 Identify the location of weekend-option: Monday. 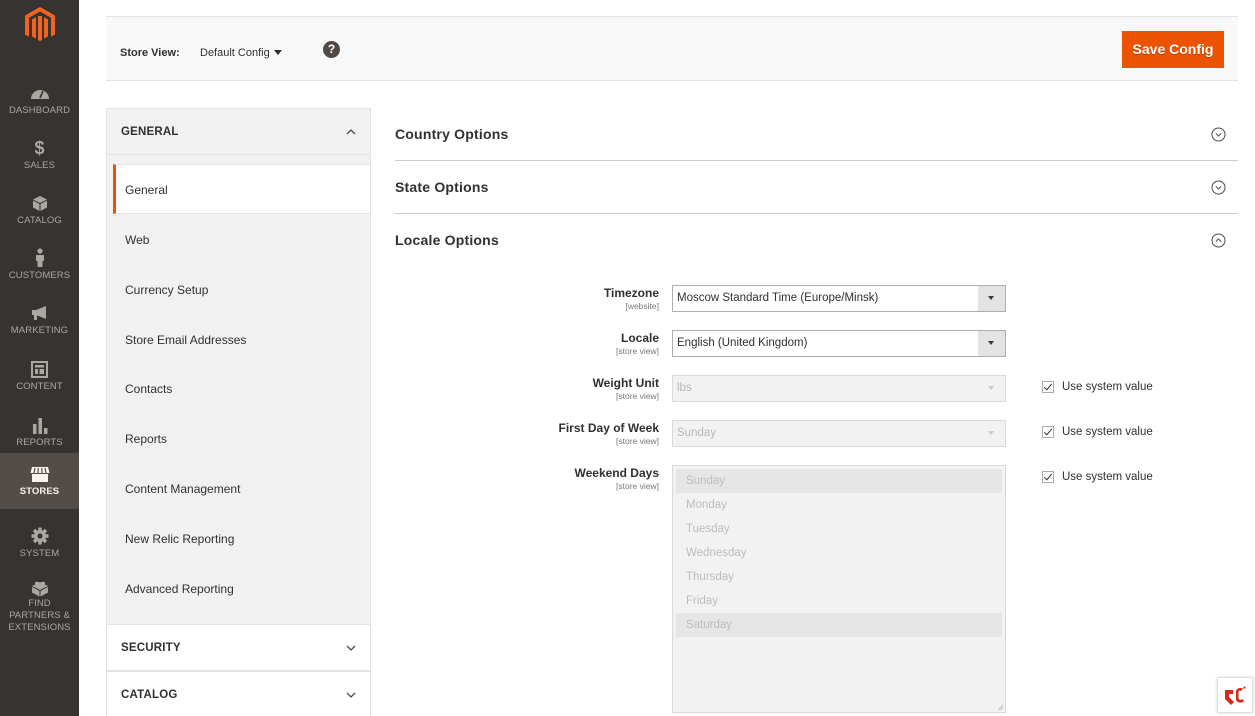
(706, 505).